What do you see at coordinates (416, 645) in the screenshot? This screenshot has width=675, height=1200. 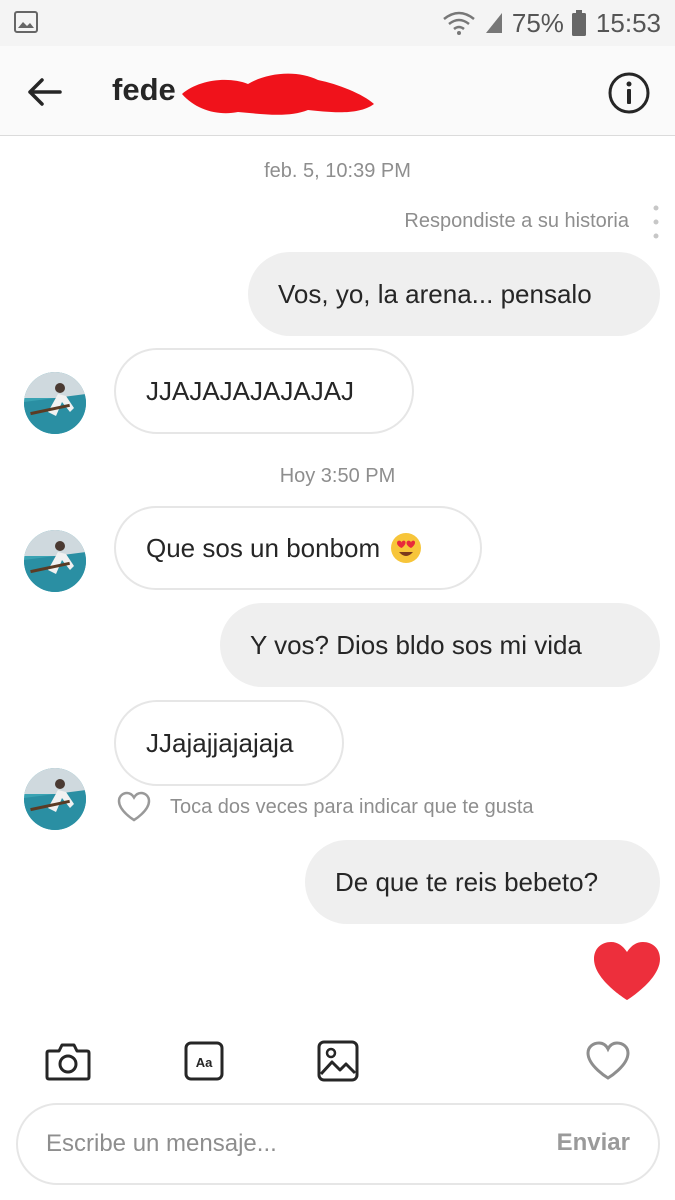 I see `message-text: Y vos? Dios bldo sos mi vida` at bounding box center [416, 645].